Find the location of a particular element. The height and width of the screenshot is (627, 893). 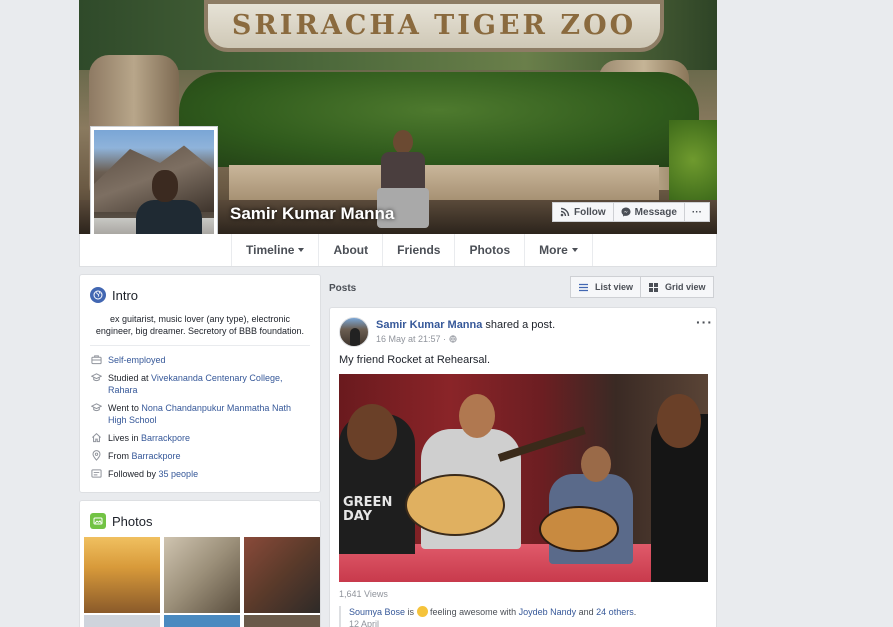

tab-friends-label: Friends is located at coordinates (419, 250).